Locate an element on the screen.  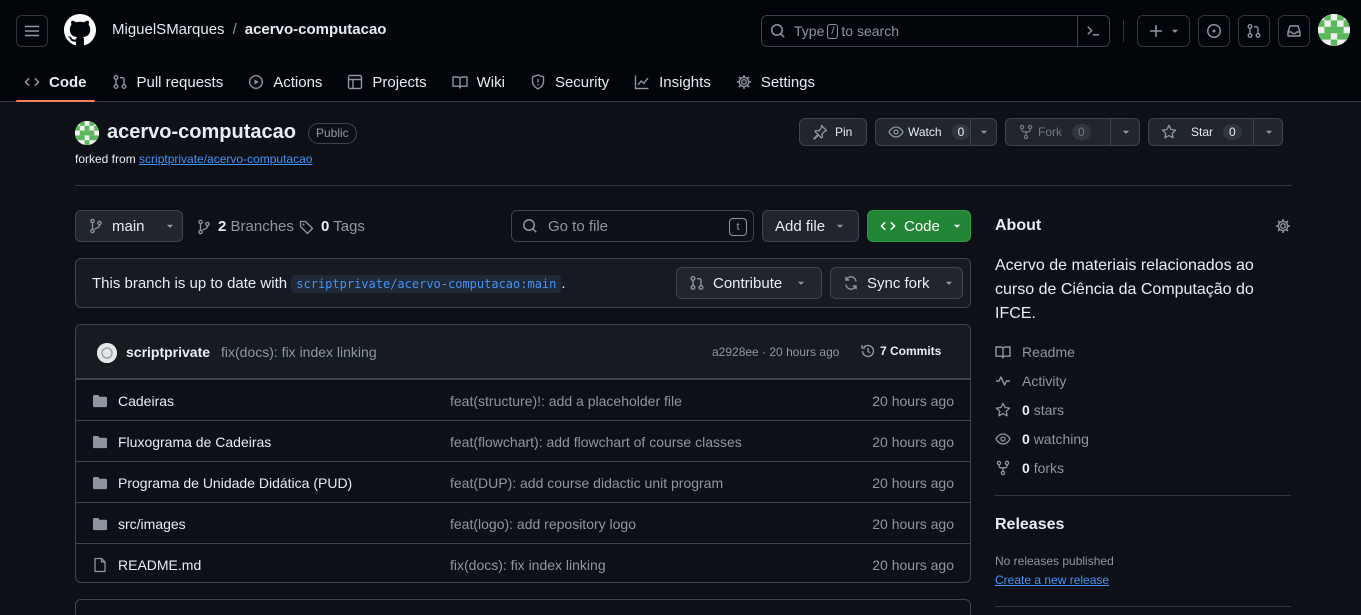
issues-button is located at coordinates (1214, 31).